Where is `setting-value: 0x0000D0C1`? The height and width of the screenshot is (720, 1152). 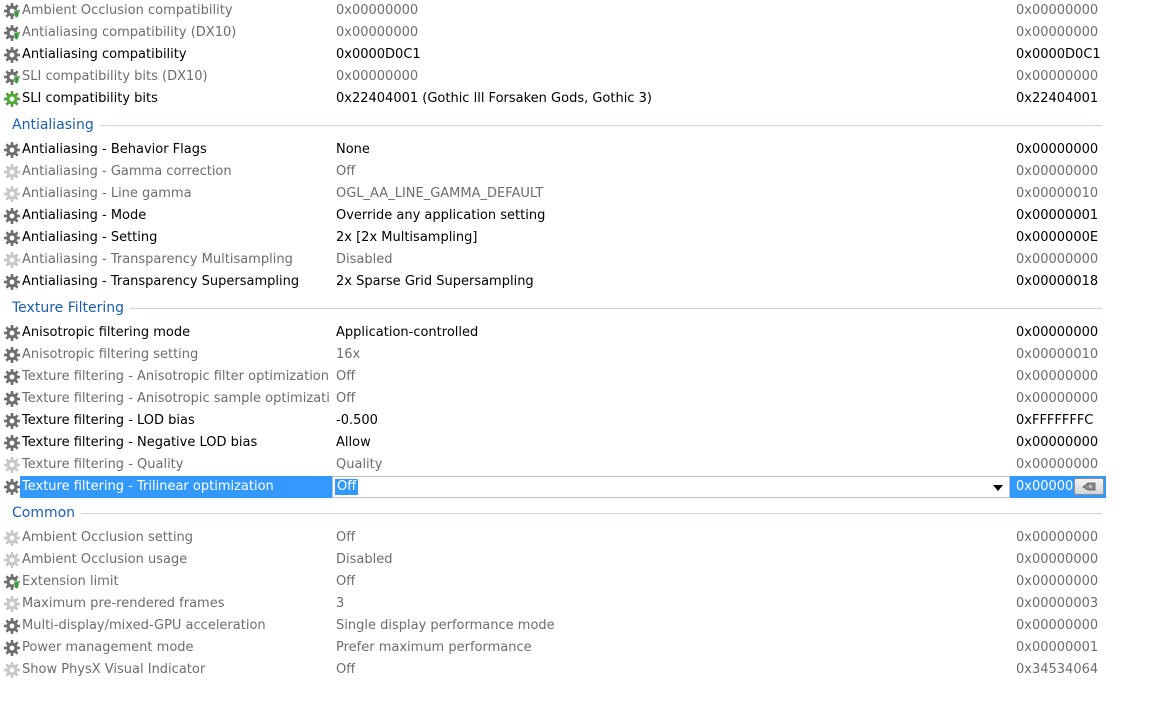
setting-value: 0x0000D0C1 is located at coordinates (666, 55).